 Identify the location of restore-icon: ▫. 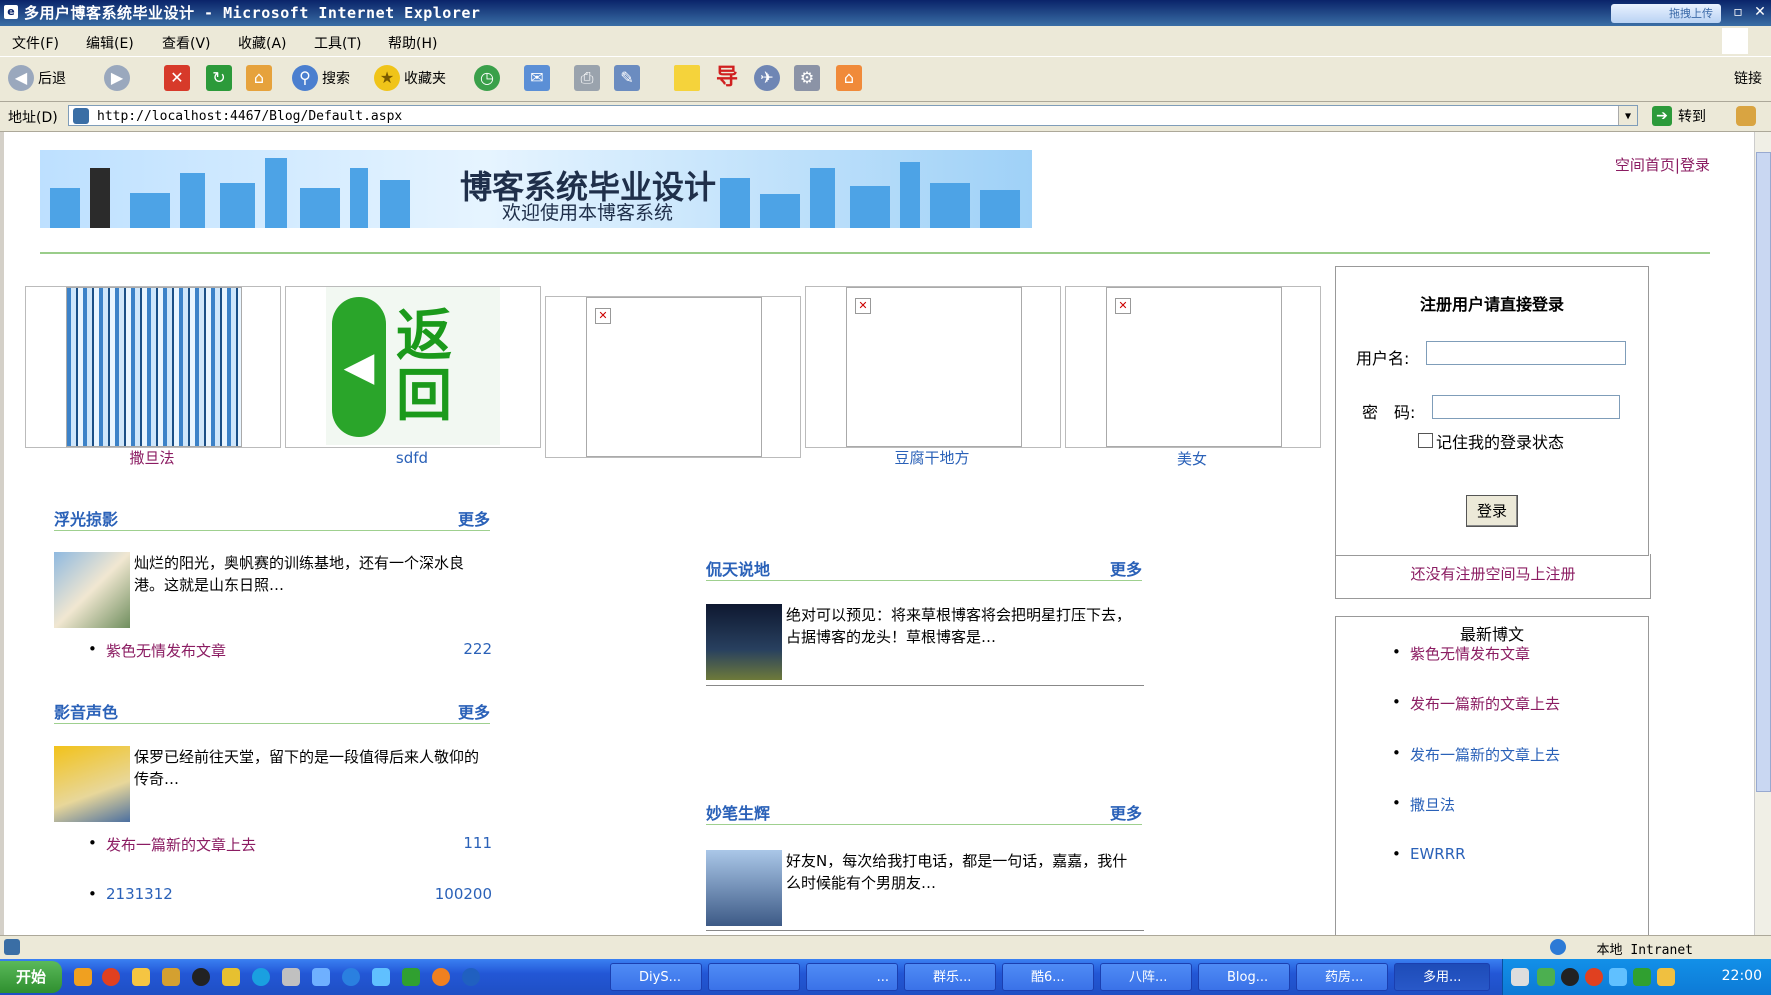
(1738, 12).